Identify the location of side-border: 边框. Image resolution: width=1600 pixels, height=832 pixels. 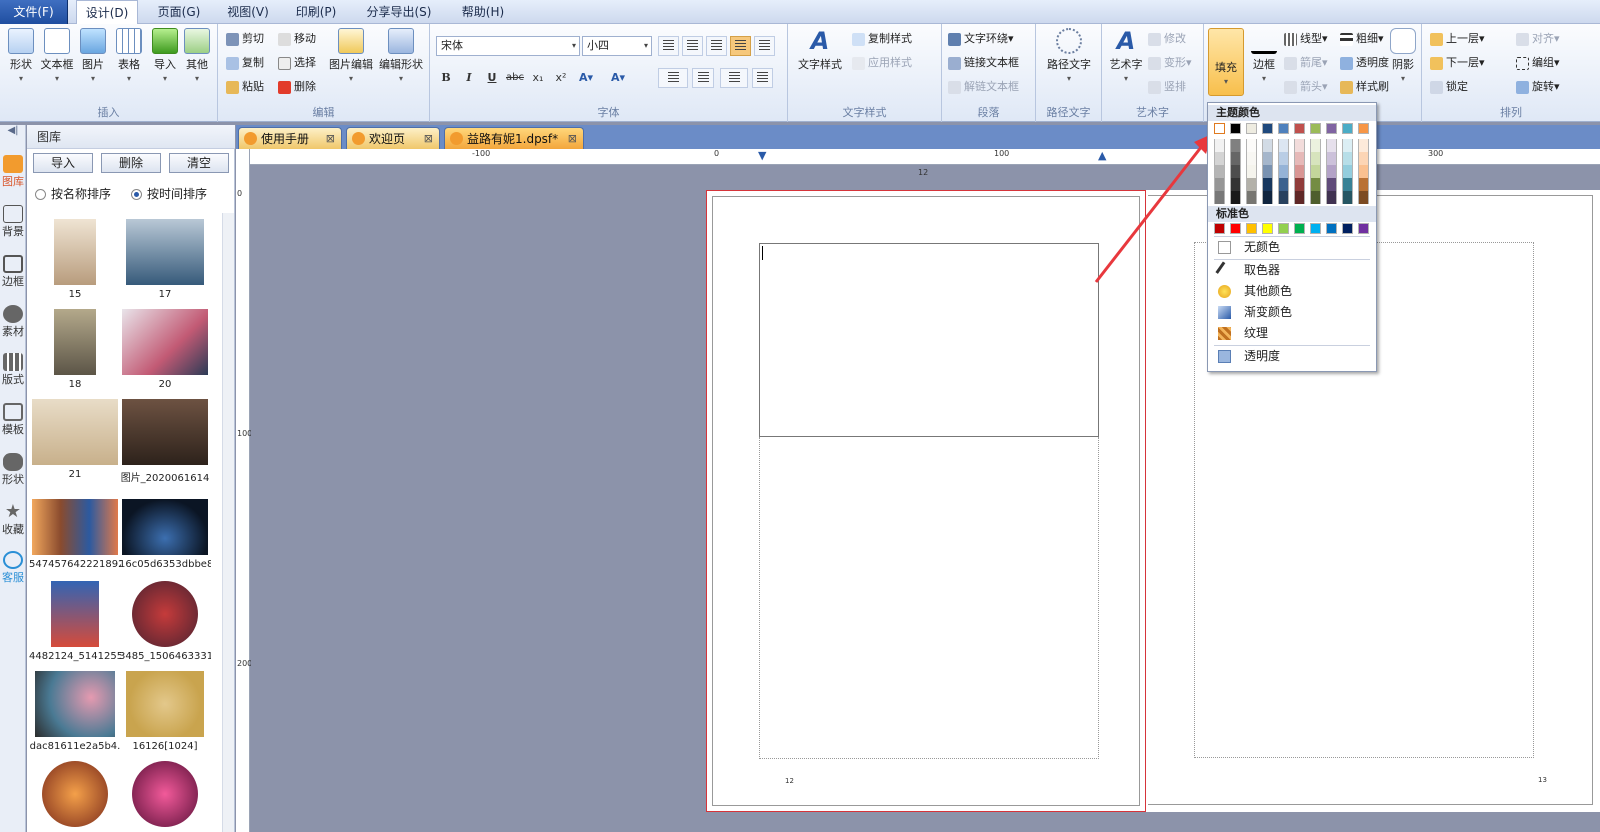
(13, 272).